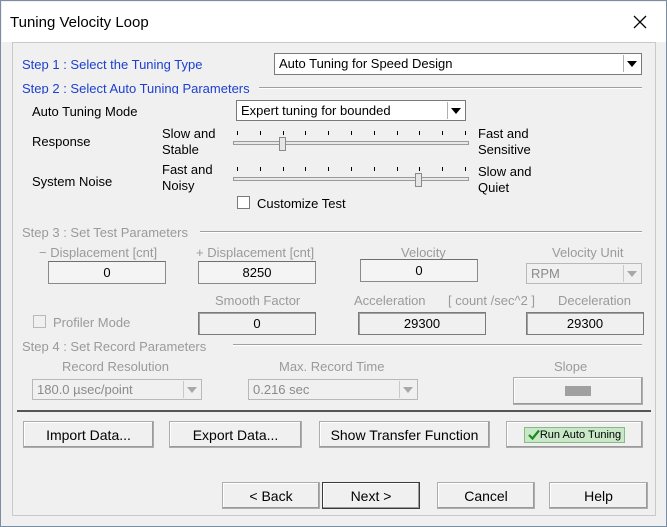 The image size is (667, 527). Describe the element at coordinates (640, 22) in the screenshot. I see `close-button` at that location.